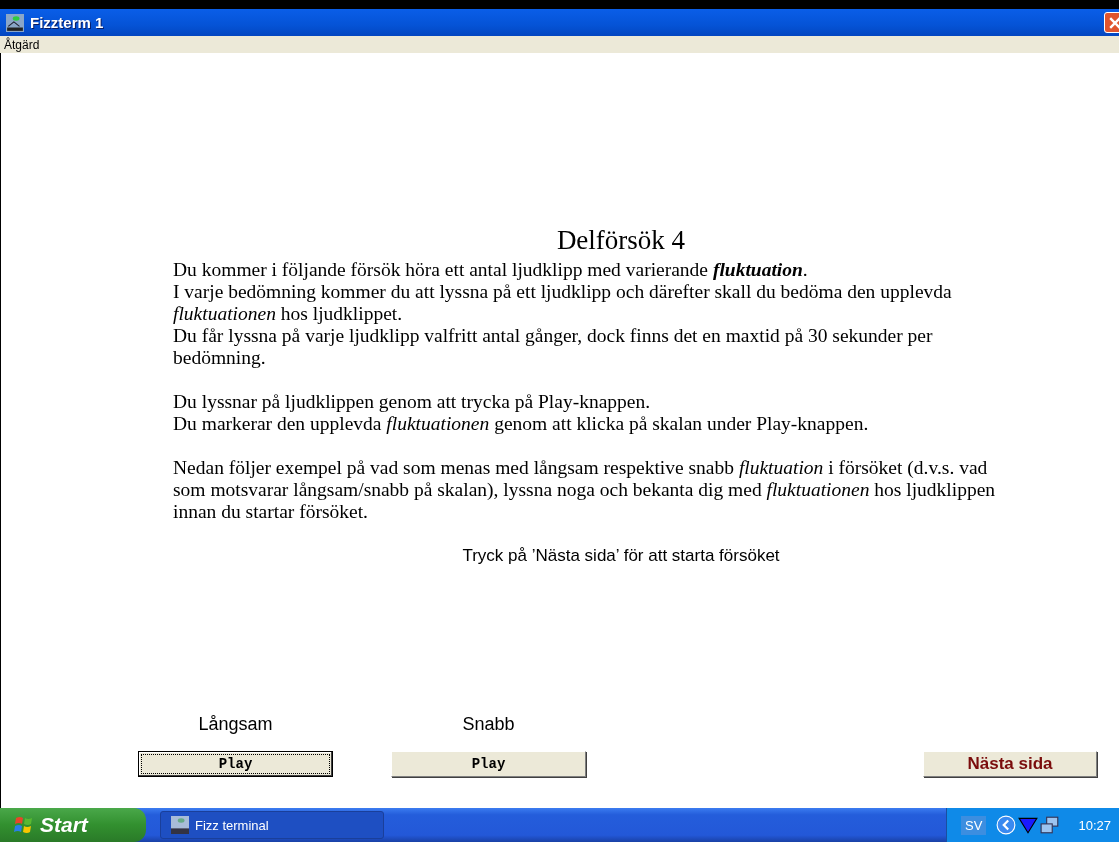 This screenshot has width=1119, height=842. What do you see at coordinates (553, 347) in the screenshot?
I see `instruction-text: Du får lyssna på varje ljudklipp valfritt antal gånger, dock finns det en maxtid på 30 sekunder per bedömning.` at bounding box center [553, 347].